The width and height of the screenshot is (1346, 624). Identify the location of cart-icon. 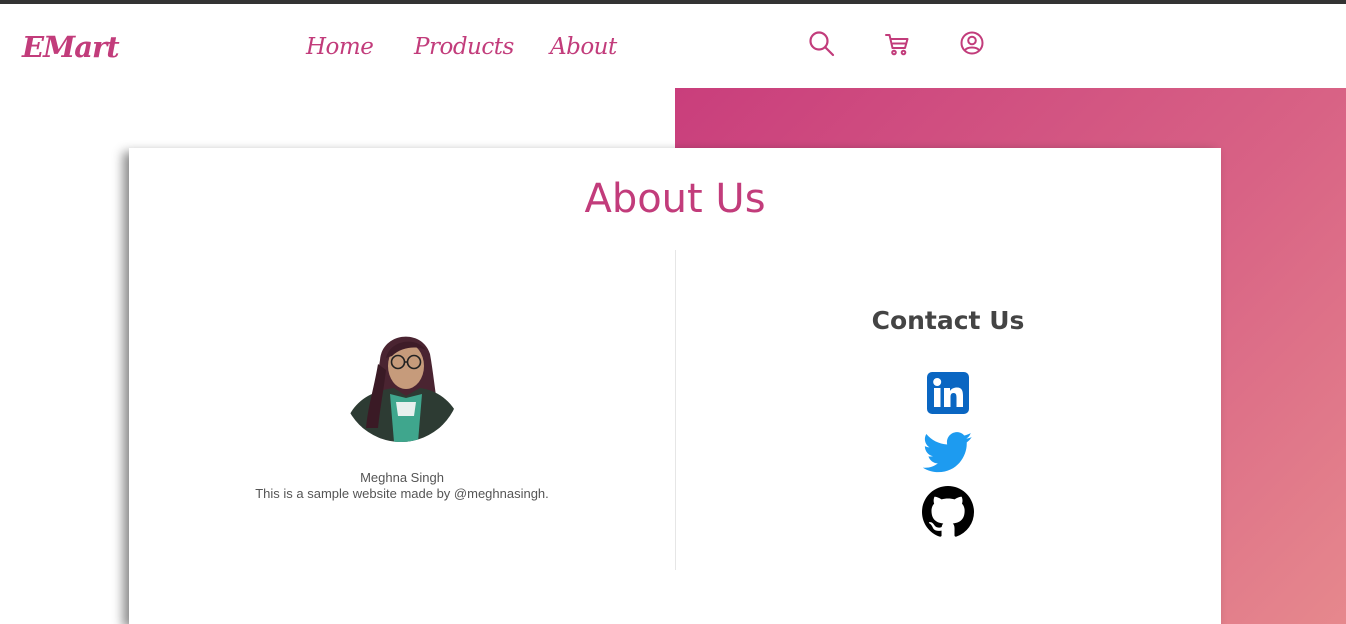
(897, 44).